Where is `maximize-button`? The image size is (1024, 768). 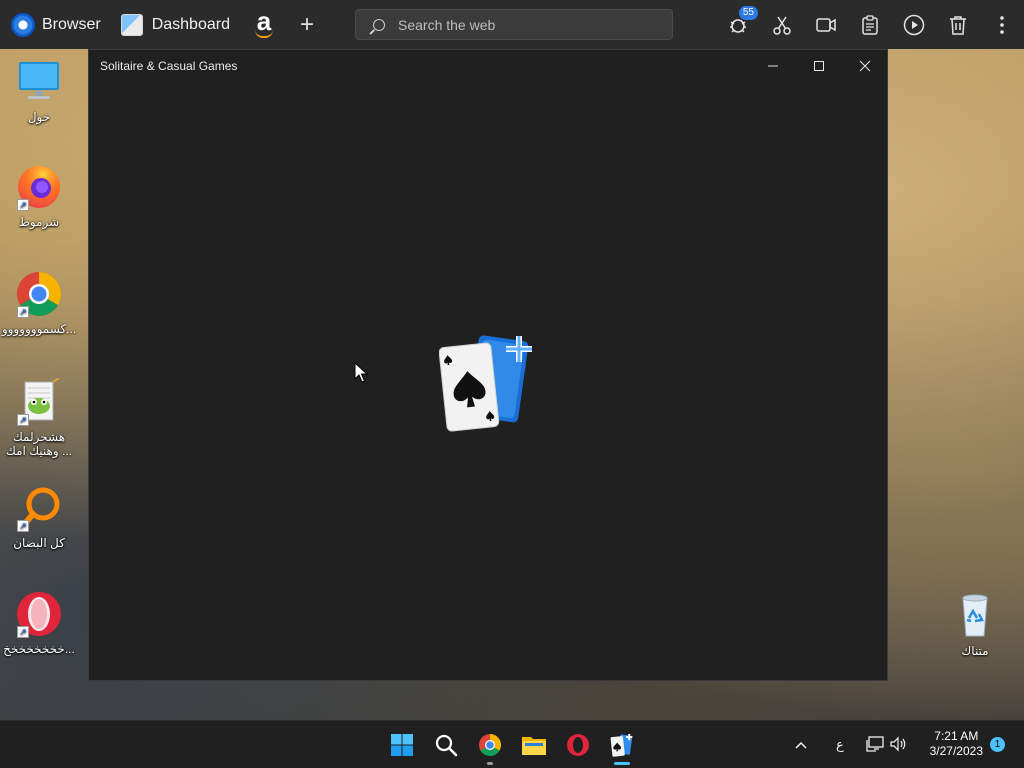
maximize-button is located at coordinates (819, 65).